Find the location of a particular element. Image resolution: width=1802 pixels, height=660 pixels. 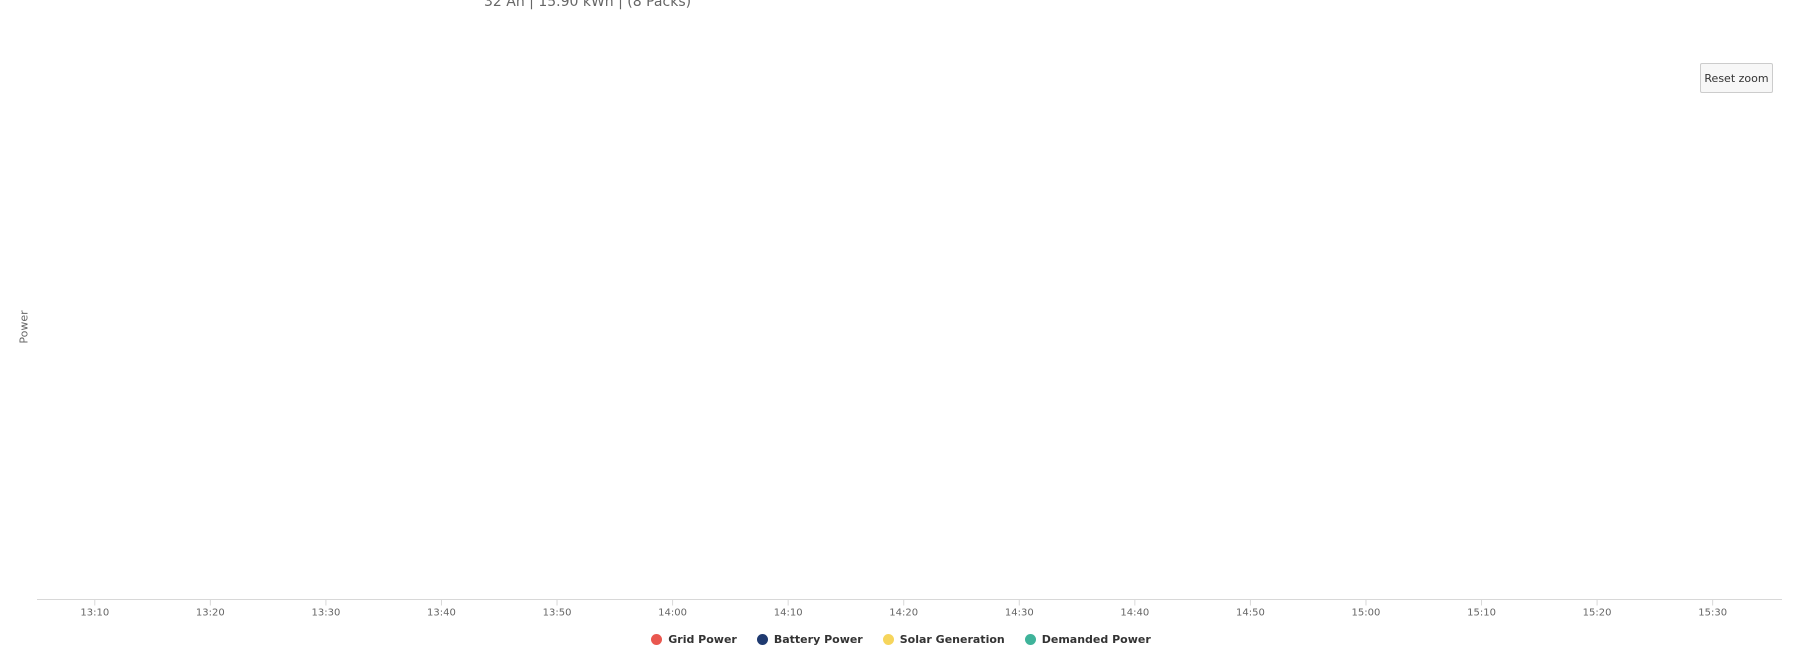

x-tick-label: 13:30 is located at coordinates (325, 613).